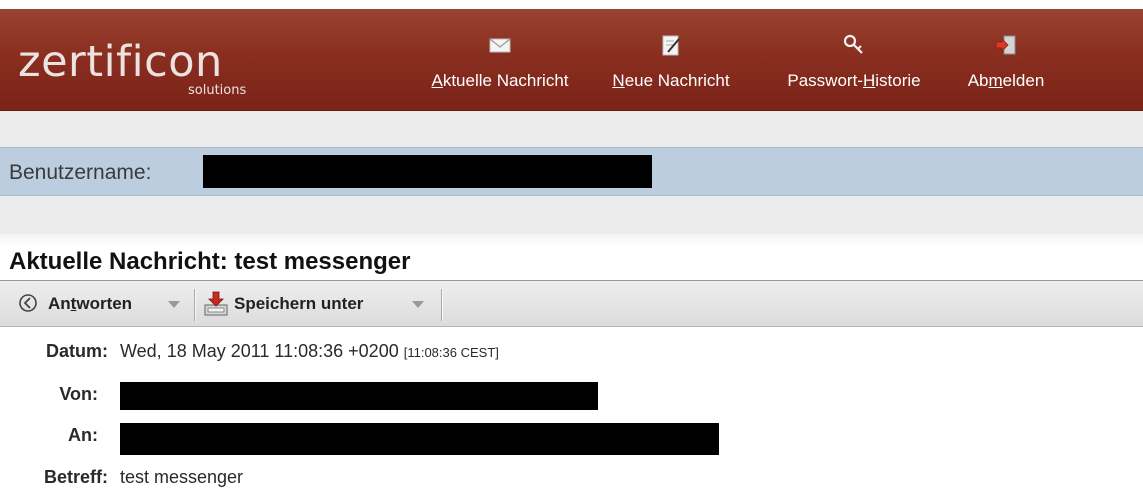  I want to click on zertificon-logo: zertificon solutions, so click(153, 74).